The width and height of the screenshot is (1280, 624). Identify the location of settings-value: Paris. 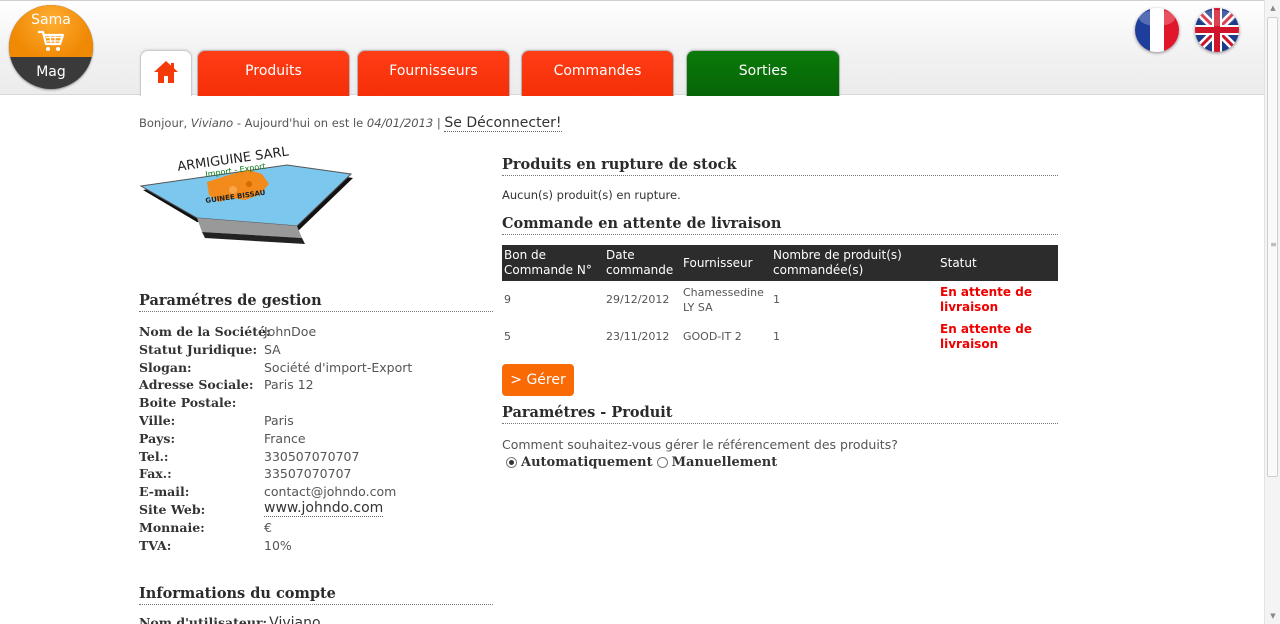
(279, 420).